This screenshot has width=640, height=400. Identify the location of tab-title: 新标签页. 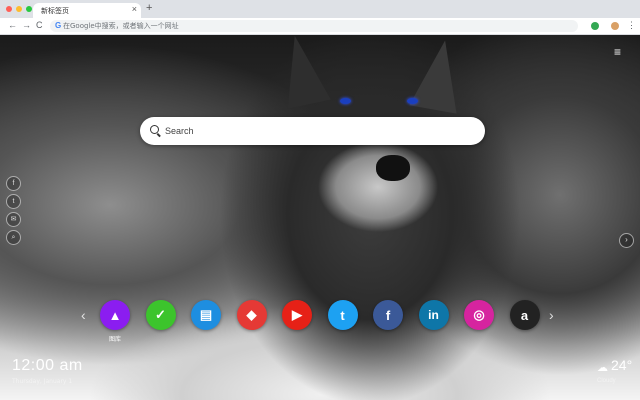
(55, 11).